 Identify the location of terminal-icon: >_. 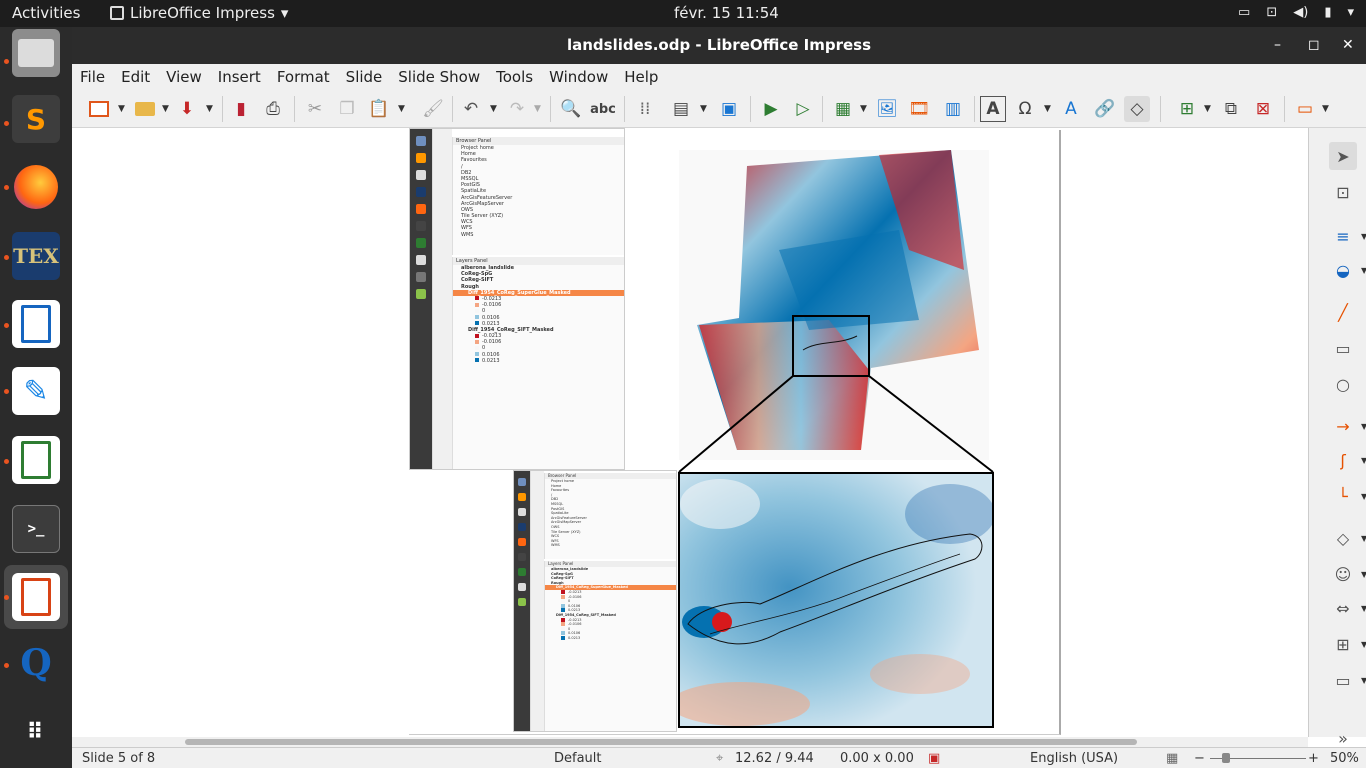
(36, 529).